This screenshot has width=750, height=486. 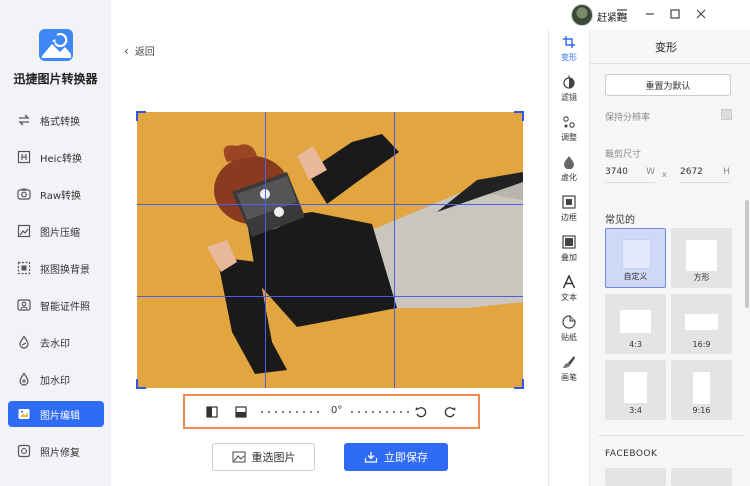 I want to click on preset-square: 方形, so click(x=701, y=258).